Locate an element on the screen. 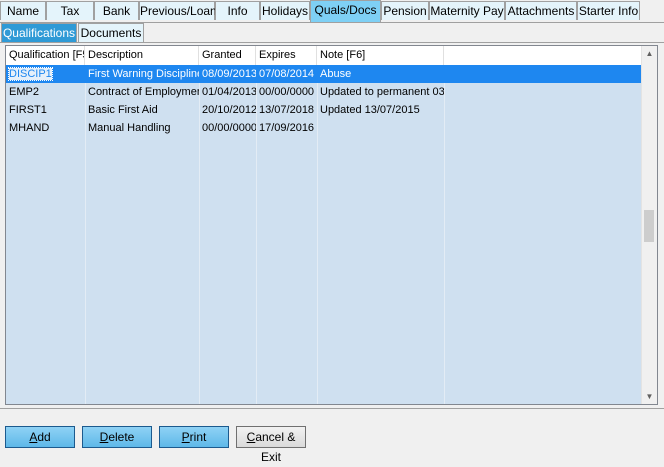 The image size is (664, 467). cell-code: DISCIP1 is located at coordinates (30, 74).